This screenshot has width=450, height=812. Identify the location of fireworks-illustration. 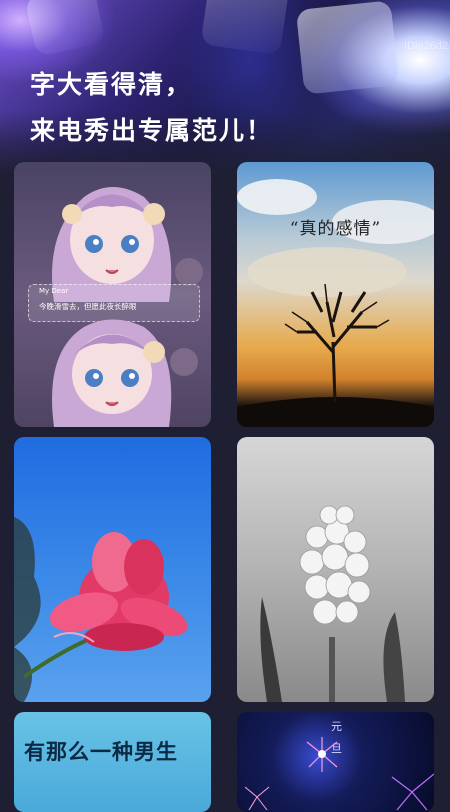
(339, 774).